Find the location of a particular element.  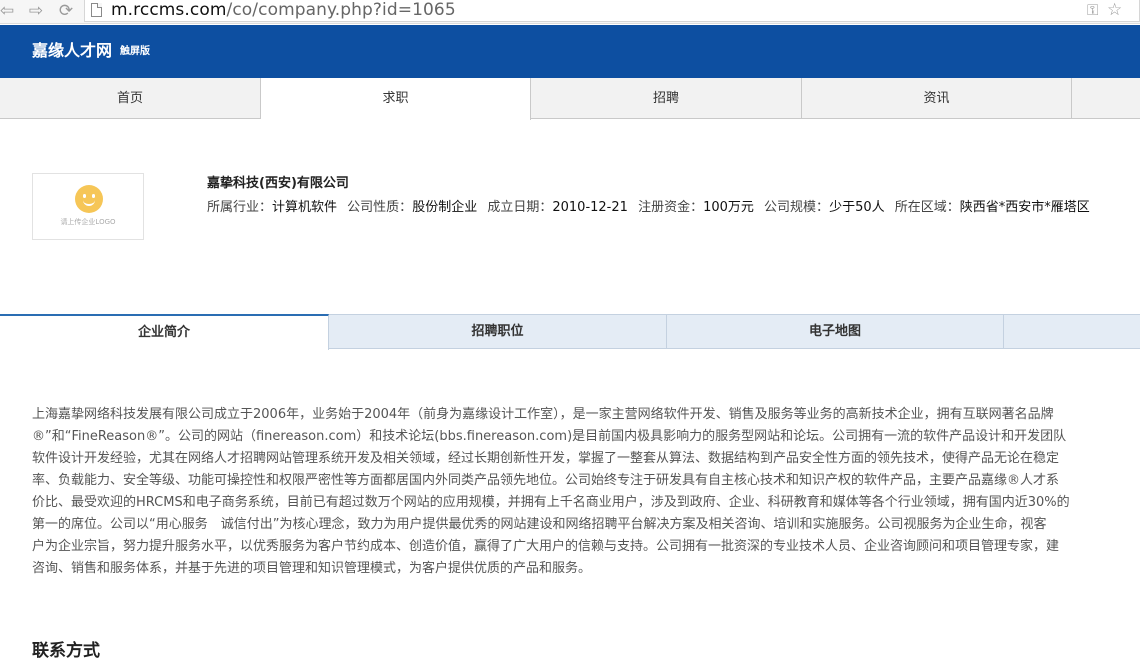

site-title: 嘉缘人才网 is located at coordinates (72, 51).